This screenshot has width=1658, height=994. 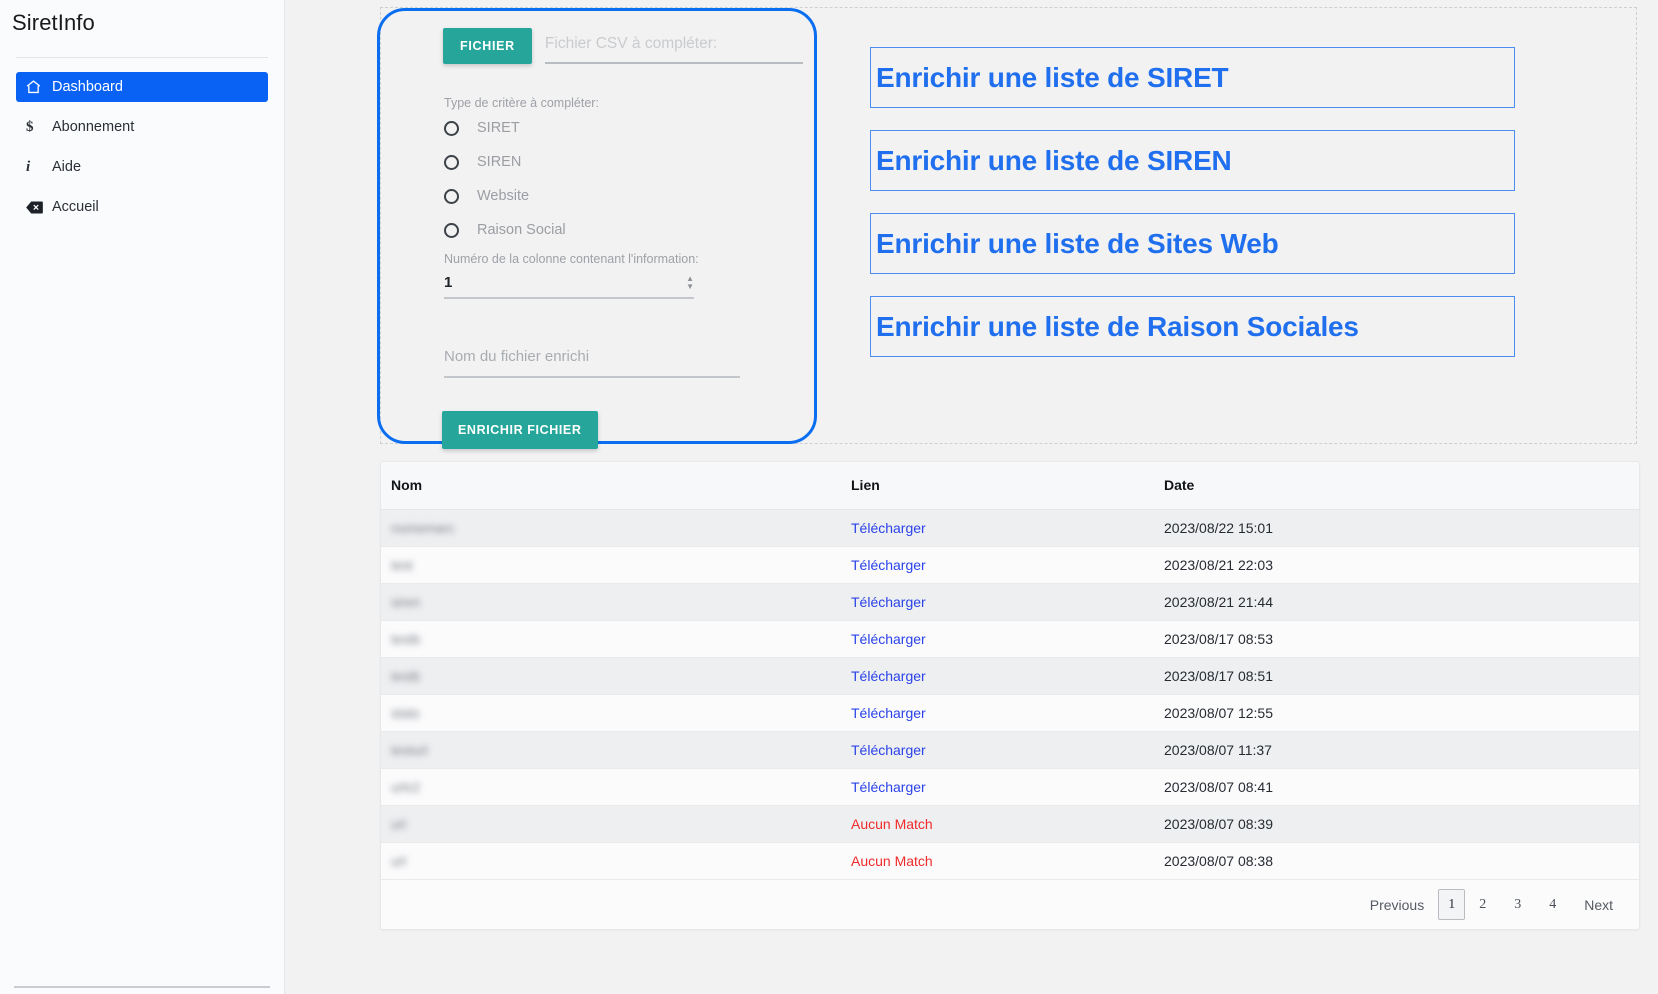 What do you see at coordinates (611, 750) in the screenshot?
I see `cell-nom: testurl` at bounding box center [611, 750].